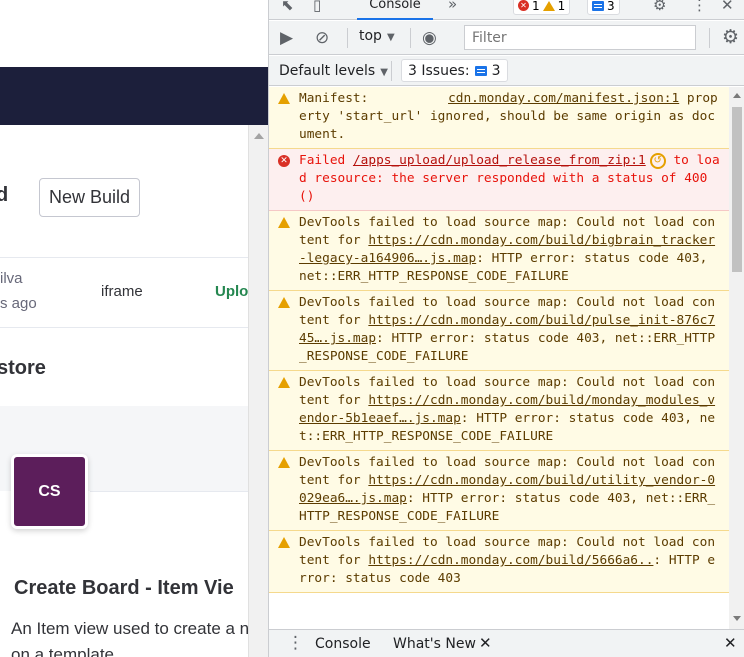 This screenshot has height=657, width=744. I want to click on page-title: d, so click(4, 195).